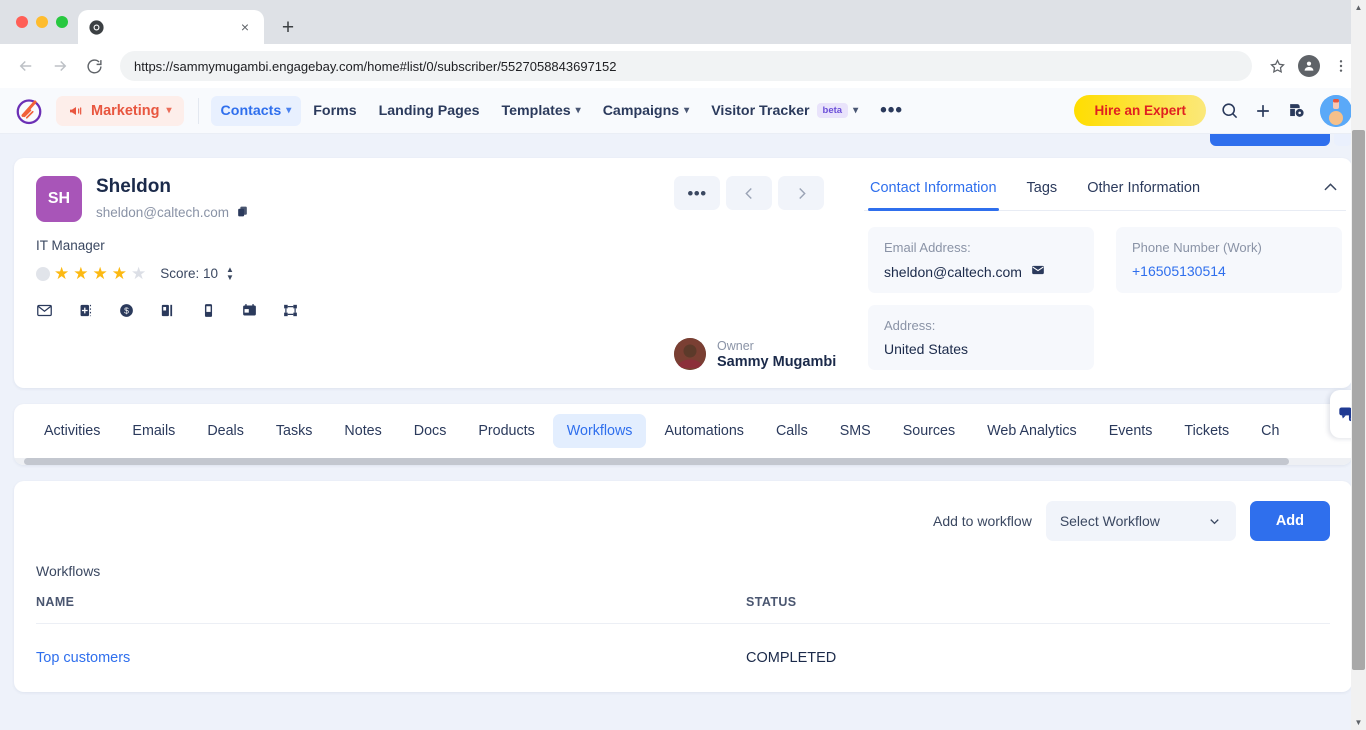 The image size is (1366, 730). What do you see at coordinates (290, 313) in the screenshot?
I see `workflow-icon` at bounding box center [290, 313].